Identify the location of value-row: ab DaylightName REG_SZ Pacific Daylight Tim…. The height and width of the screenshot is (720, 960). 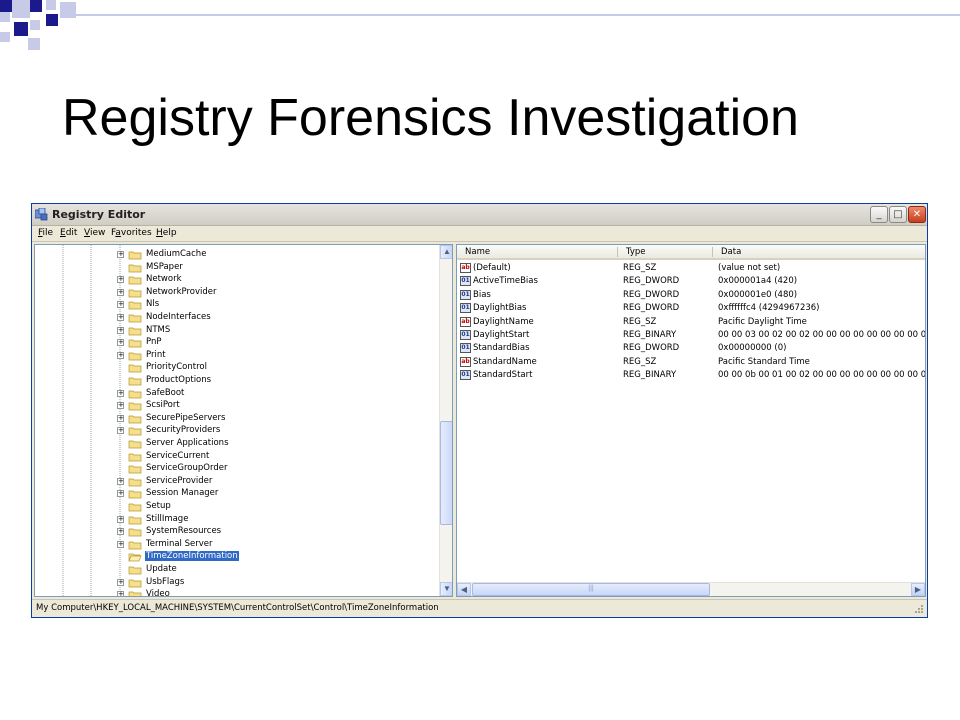
(691, 322).